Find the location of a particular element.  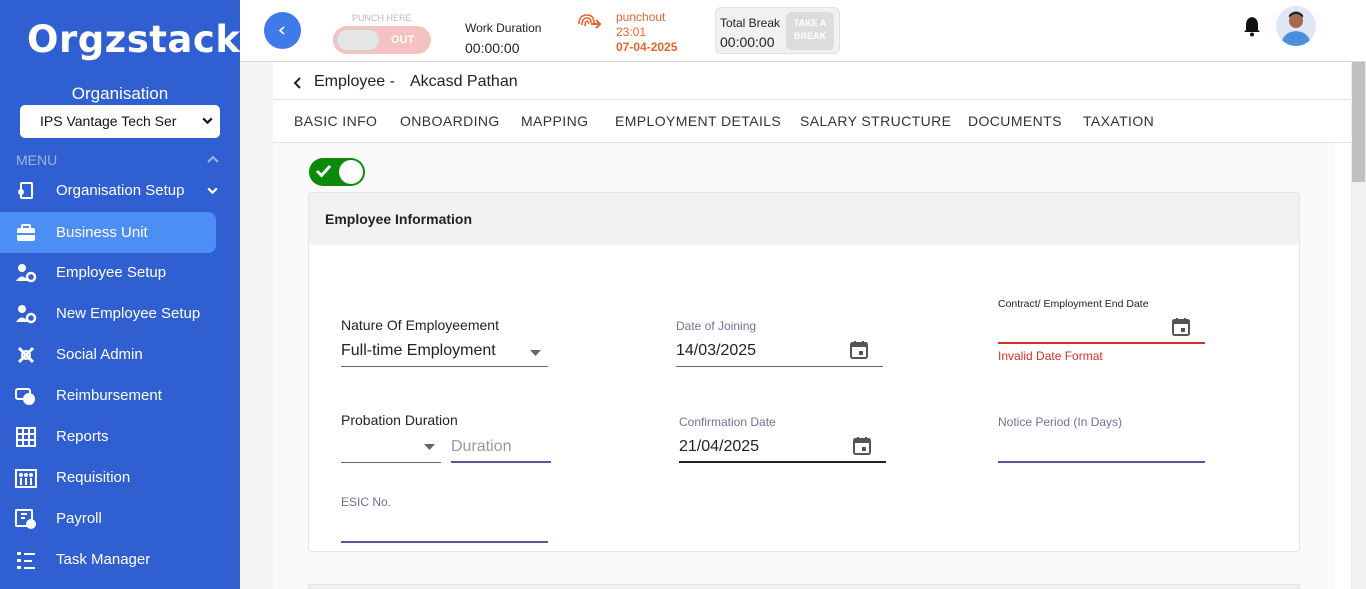

work-duration-label: Work Duration is located at coordinates (503, 28).